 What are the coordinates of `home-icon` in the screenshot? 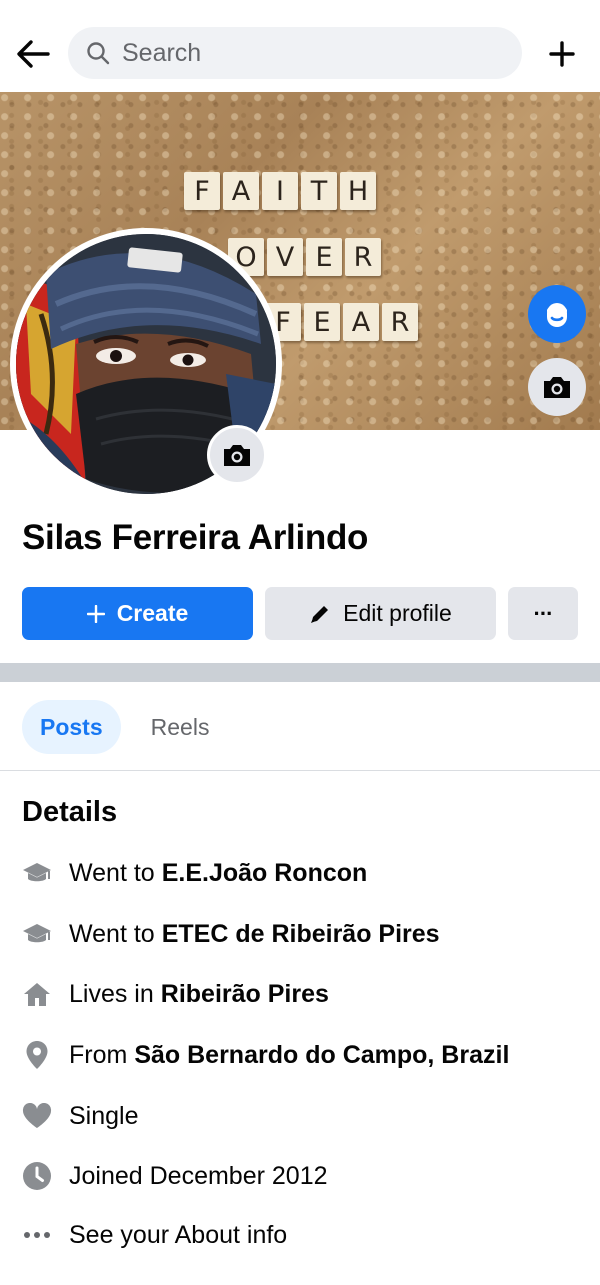 It's located at (37, 994).